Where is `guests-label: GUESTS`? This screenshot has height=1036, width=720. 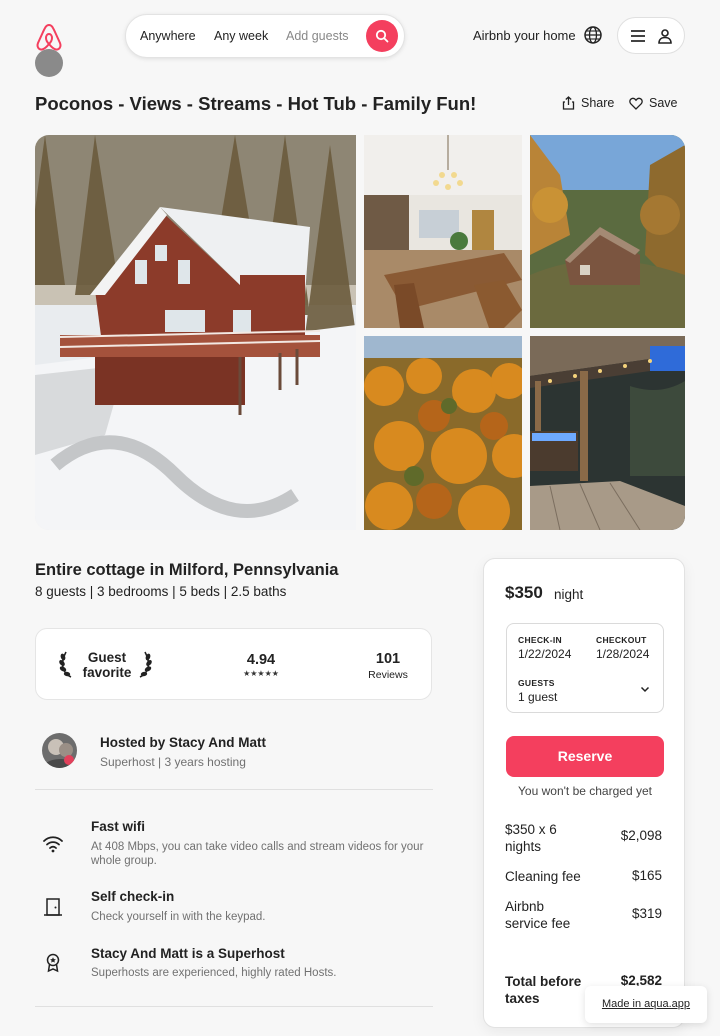 guests-label: GUESTS is located at coordinates (536, 683).